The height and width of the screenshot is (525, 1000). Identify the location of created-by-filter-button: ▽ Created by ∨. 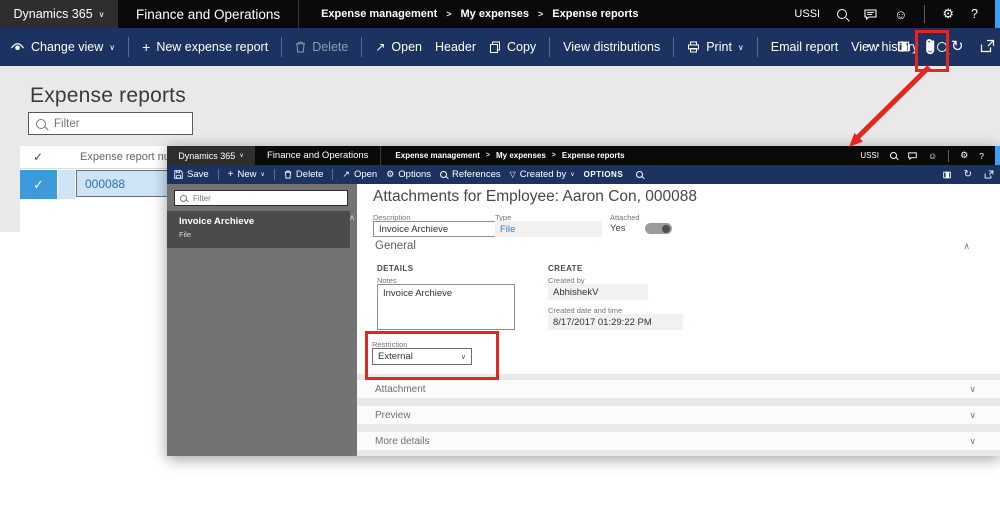
(542, 174).